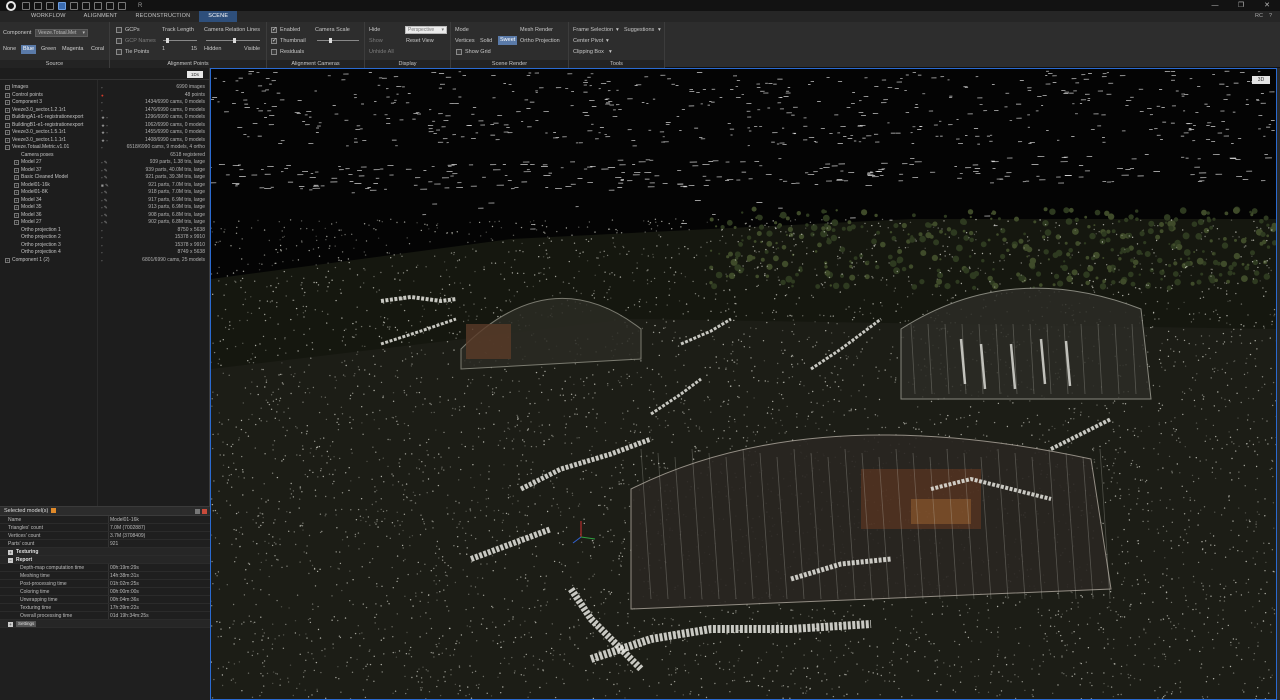 Image resolution: width=1280 pixels, height=700 pixels. What do you see at coordinates (588, 52) in the screenshot?
I see `clipping-box-button: Clipping Box` at bounding box center [588, 52].